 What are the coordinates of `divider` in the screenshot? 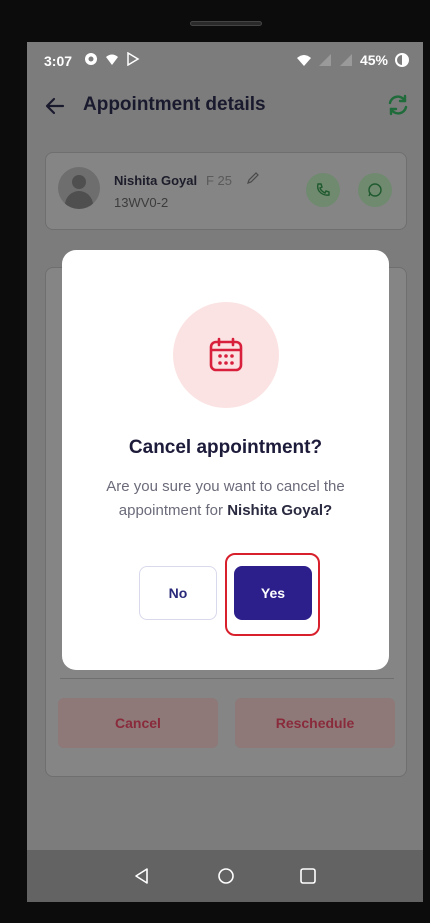 It's located at (227, 678).